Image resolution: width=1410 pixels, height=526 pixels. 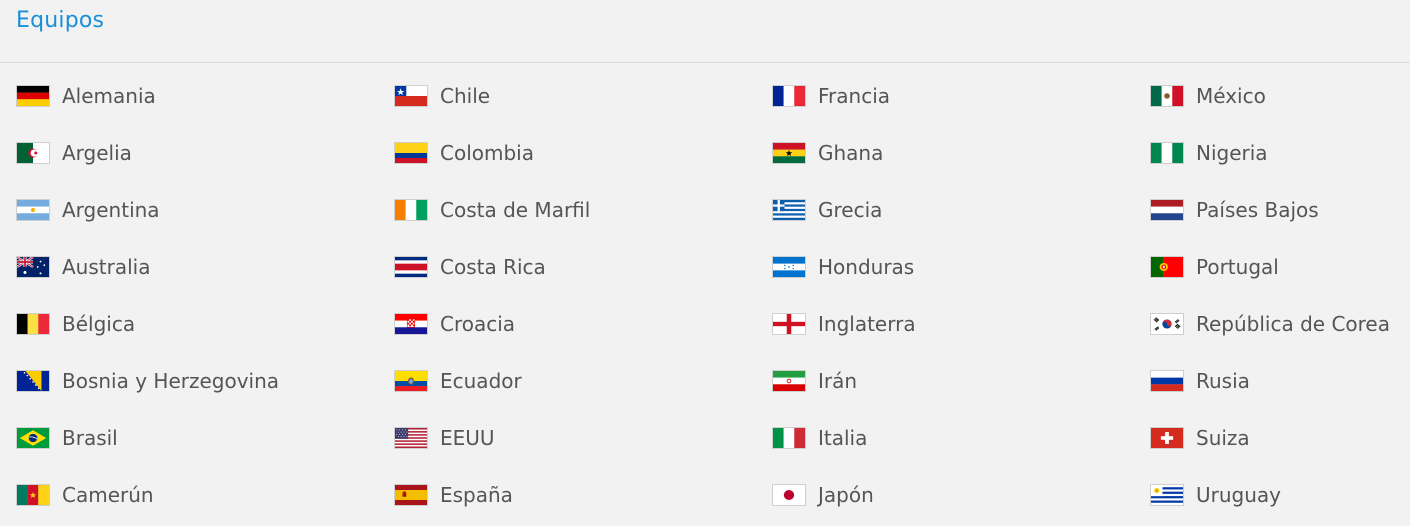 I want to click on bosnia-flag-icon, so click(x=33, y=380).